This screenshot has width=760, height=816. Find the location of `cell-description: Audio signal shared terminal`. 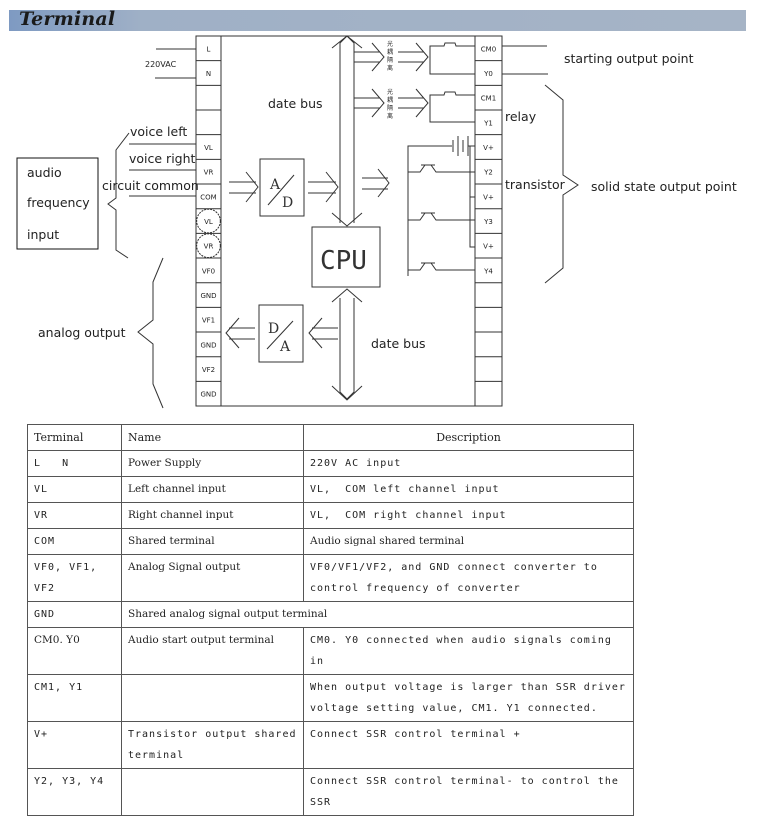

cell-description: Audio signal shared terminal is located at coordinates (468, 541).